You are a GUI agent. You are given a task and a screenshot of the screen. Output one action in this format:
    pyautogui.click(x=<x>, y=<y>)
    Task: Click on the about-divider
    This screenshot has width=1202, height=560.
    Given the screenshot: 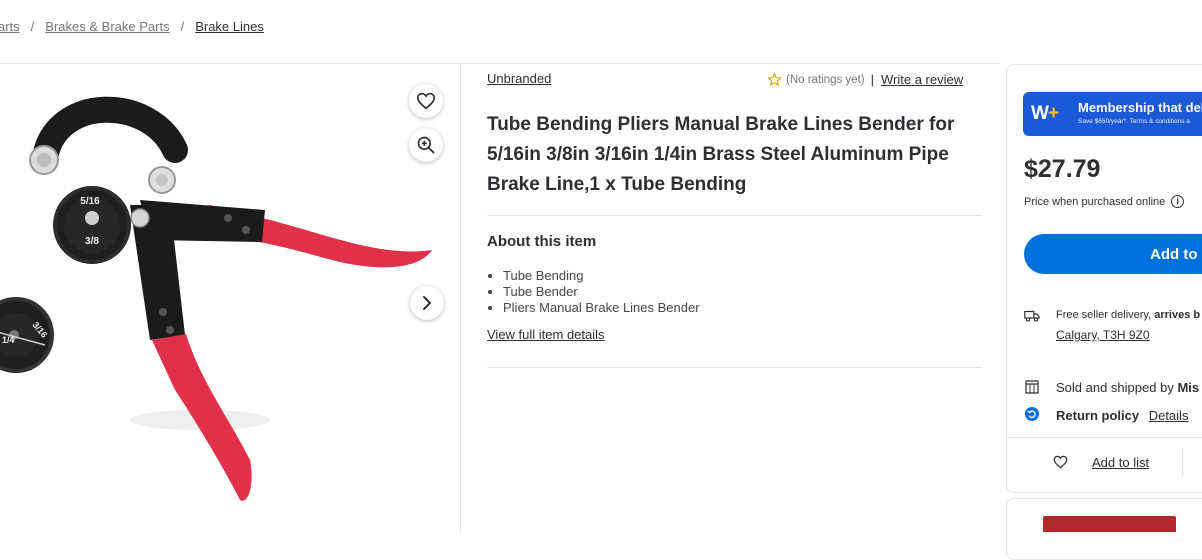 What is the action you would take?
    pyautogui.click(x=734, y=367)
    